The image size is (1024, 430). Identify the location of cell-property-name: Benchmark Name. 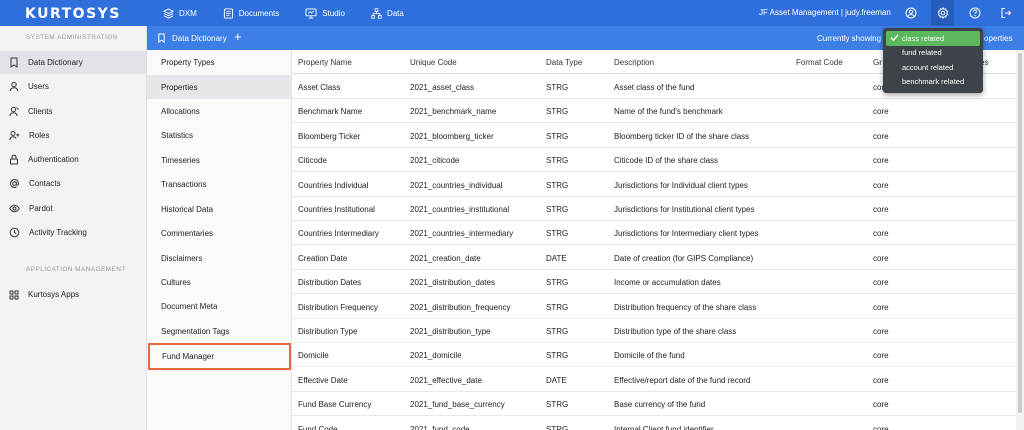
(330, 112).